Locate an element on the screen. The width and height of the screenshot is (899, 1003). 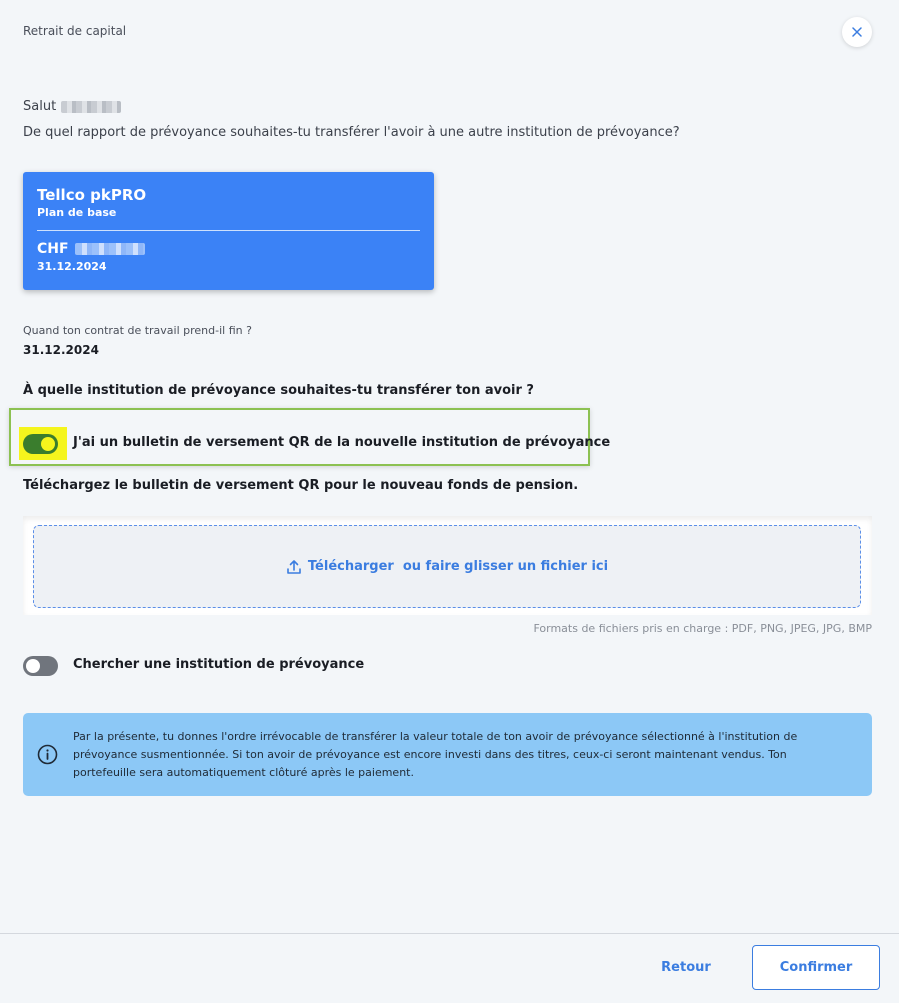
greeting-salutation: Salut is located at coordinates (40, 106).